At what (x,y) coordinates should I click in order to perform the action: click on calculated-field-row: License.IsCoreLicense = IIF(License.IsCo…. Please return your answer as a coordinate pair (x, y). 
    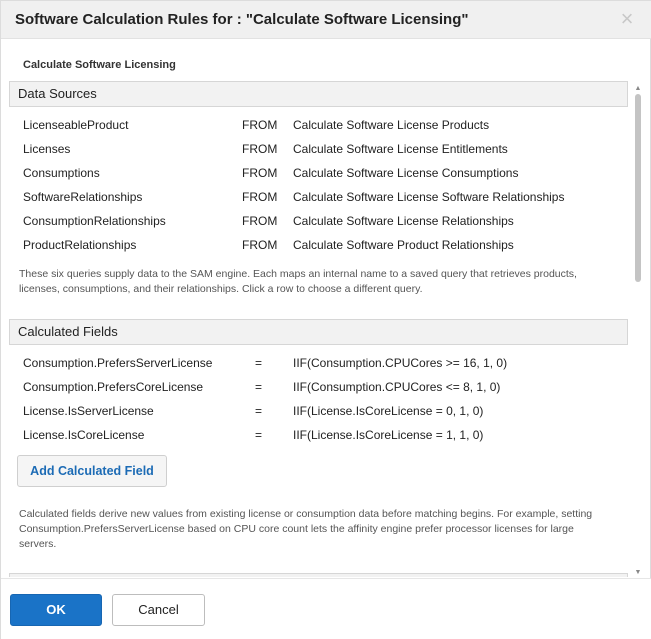
    Looking at the image, I should click on (323, 438).